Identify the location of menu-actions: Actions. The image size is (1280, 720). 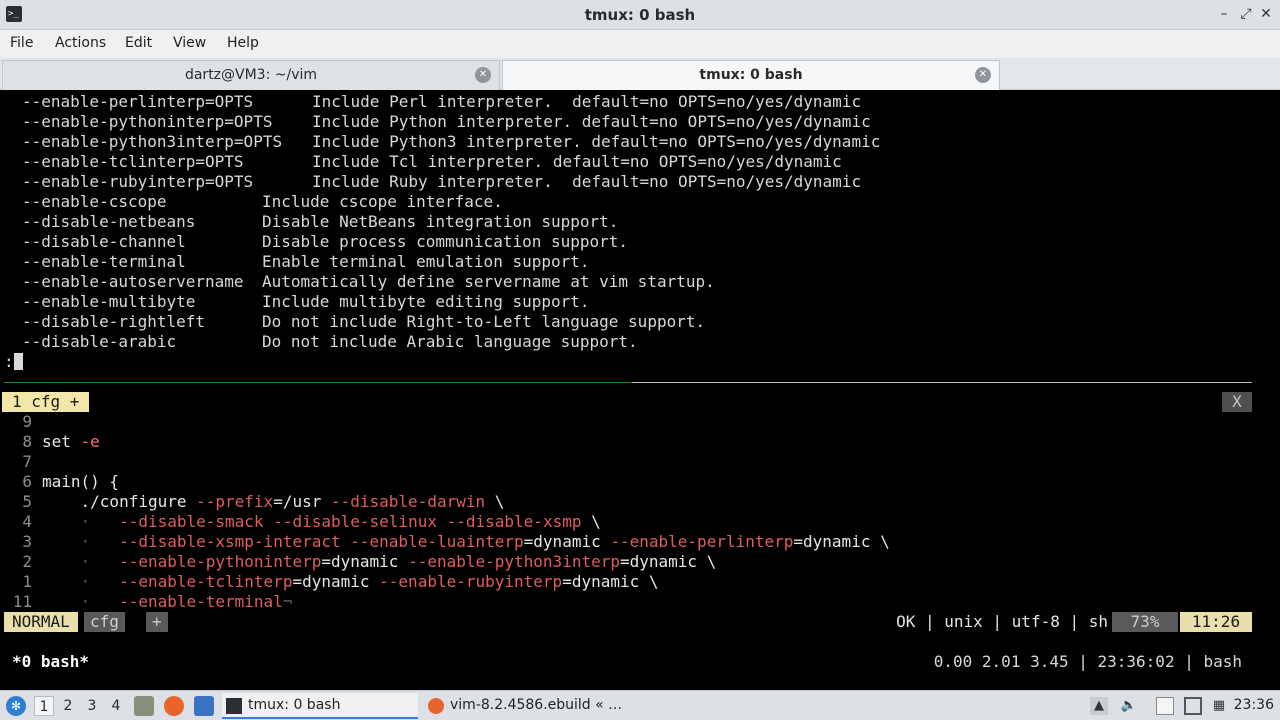
(80, 43).